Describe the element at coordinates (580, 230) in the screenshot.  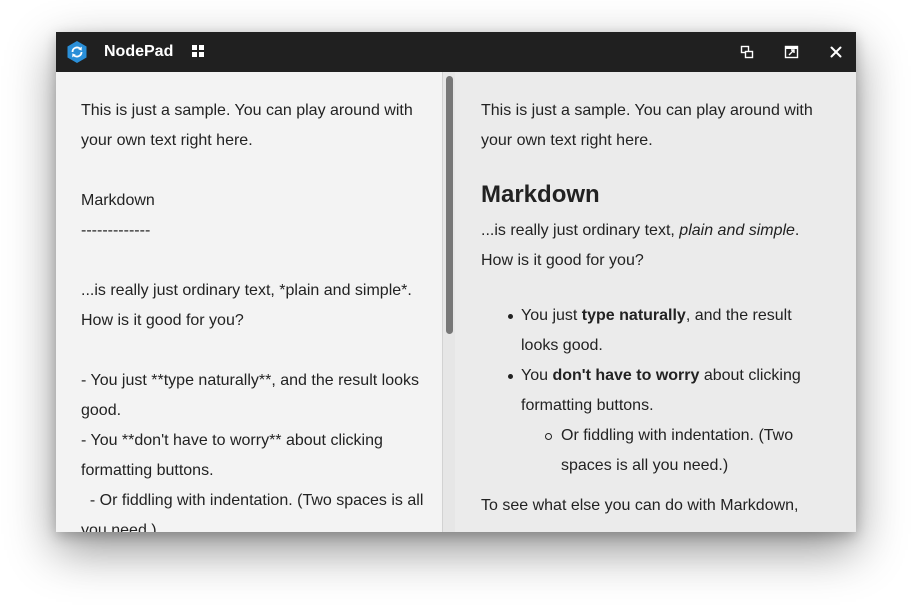
I see `para-text-start: ...is really just ordinary text,` at that location.